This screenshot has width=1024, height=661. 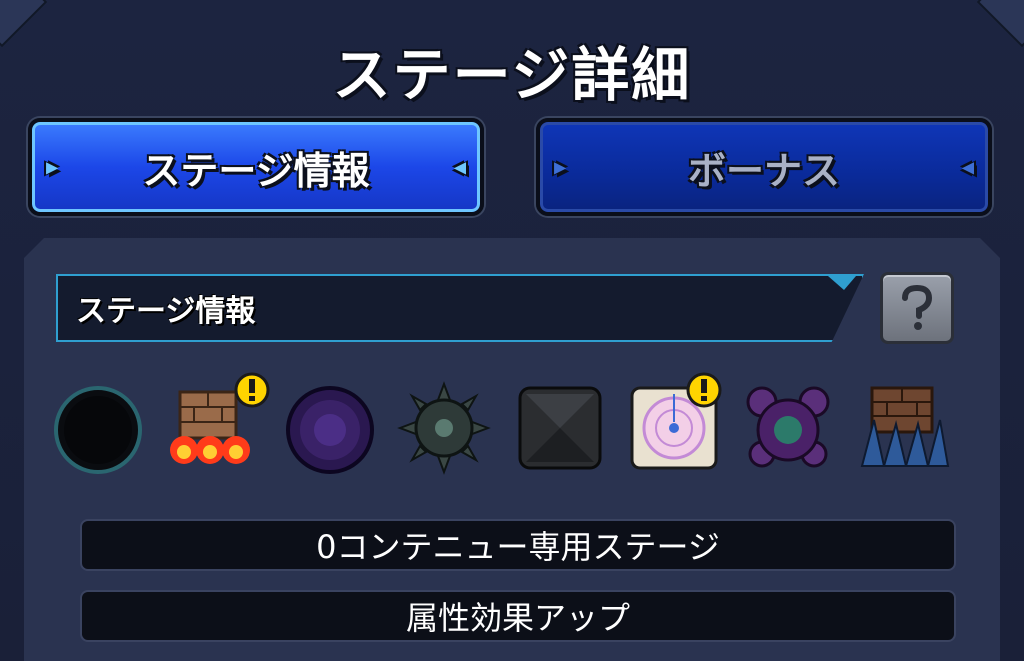 What do you see at coordinates (763, 170) in the screenshot?
I see `tab-label: ボーナス` at bounding box center [763, 170].